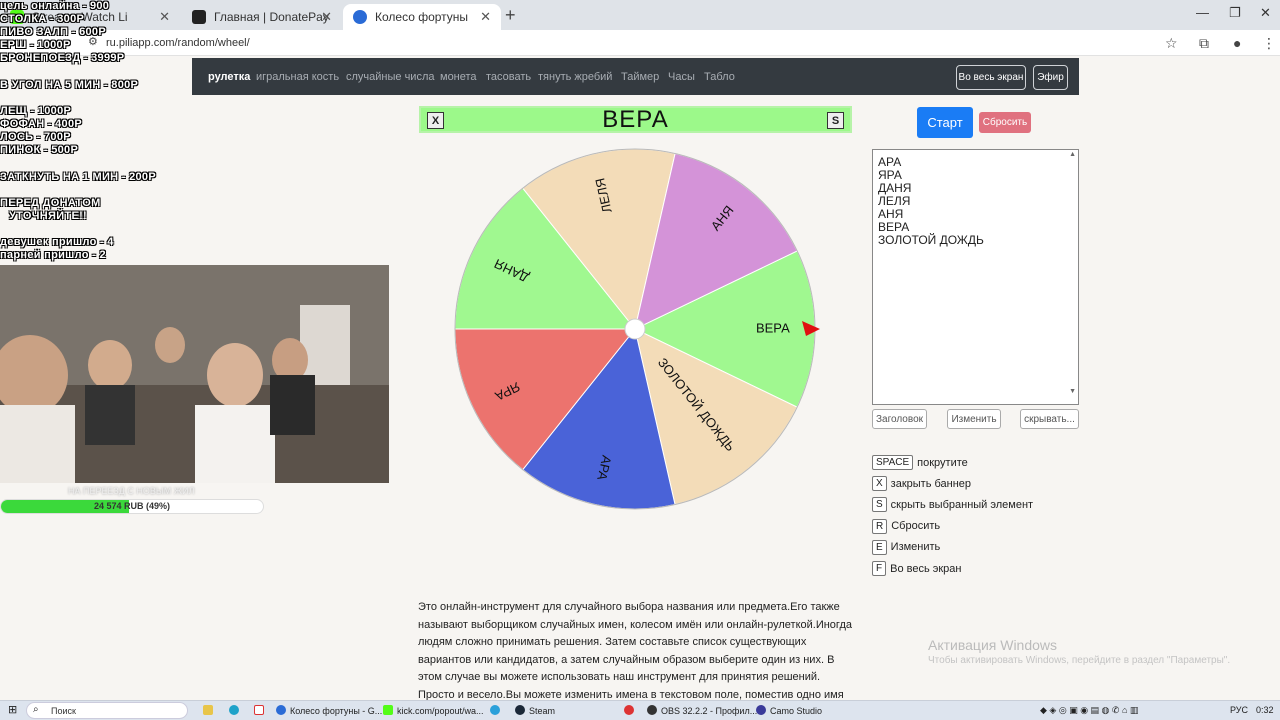 Image resolution: width=1280 pixels, height=720 pixels. What do you see at coordinates (210, 710) in the screenshot?
I see `file-explorer-icon` at bounding box center [210, 710].